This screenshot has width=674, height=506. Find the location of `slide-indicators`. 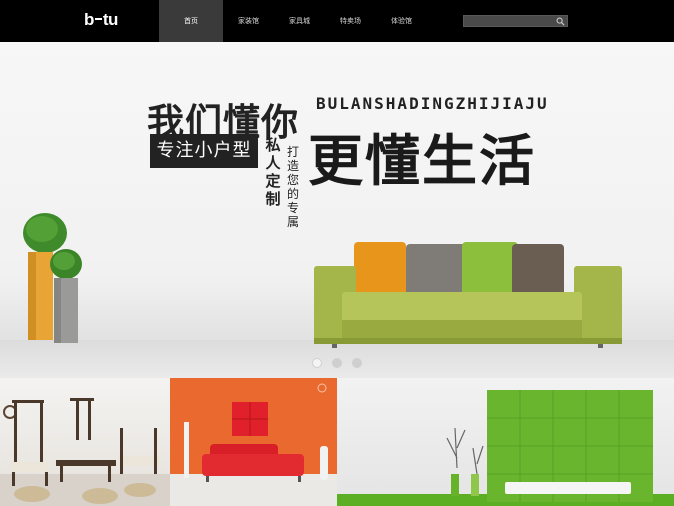

slide-indicators is located at coordinates (337, 363).